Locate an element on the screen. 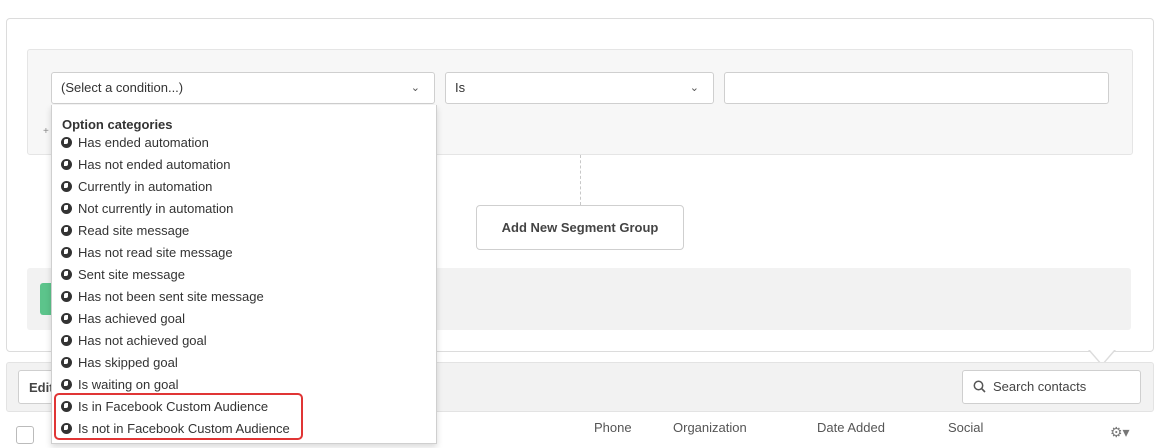 The width and height of the screenshot is (1161, 448). option-label: Has achieved goal is located at coordinates (131, 318).